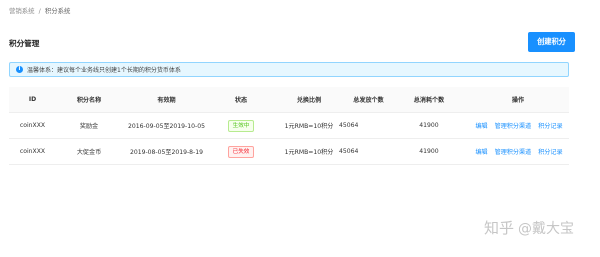 The image size is (600, 257). What do you see at coordinates (166, 152) in the screenshot?
I see `cell-valid: 2019-08-05至2019-8-19` at bounding box center [166, 152].